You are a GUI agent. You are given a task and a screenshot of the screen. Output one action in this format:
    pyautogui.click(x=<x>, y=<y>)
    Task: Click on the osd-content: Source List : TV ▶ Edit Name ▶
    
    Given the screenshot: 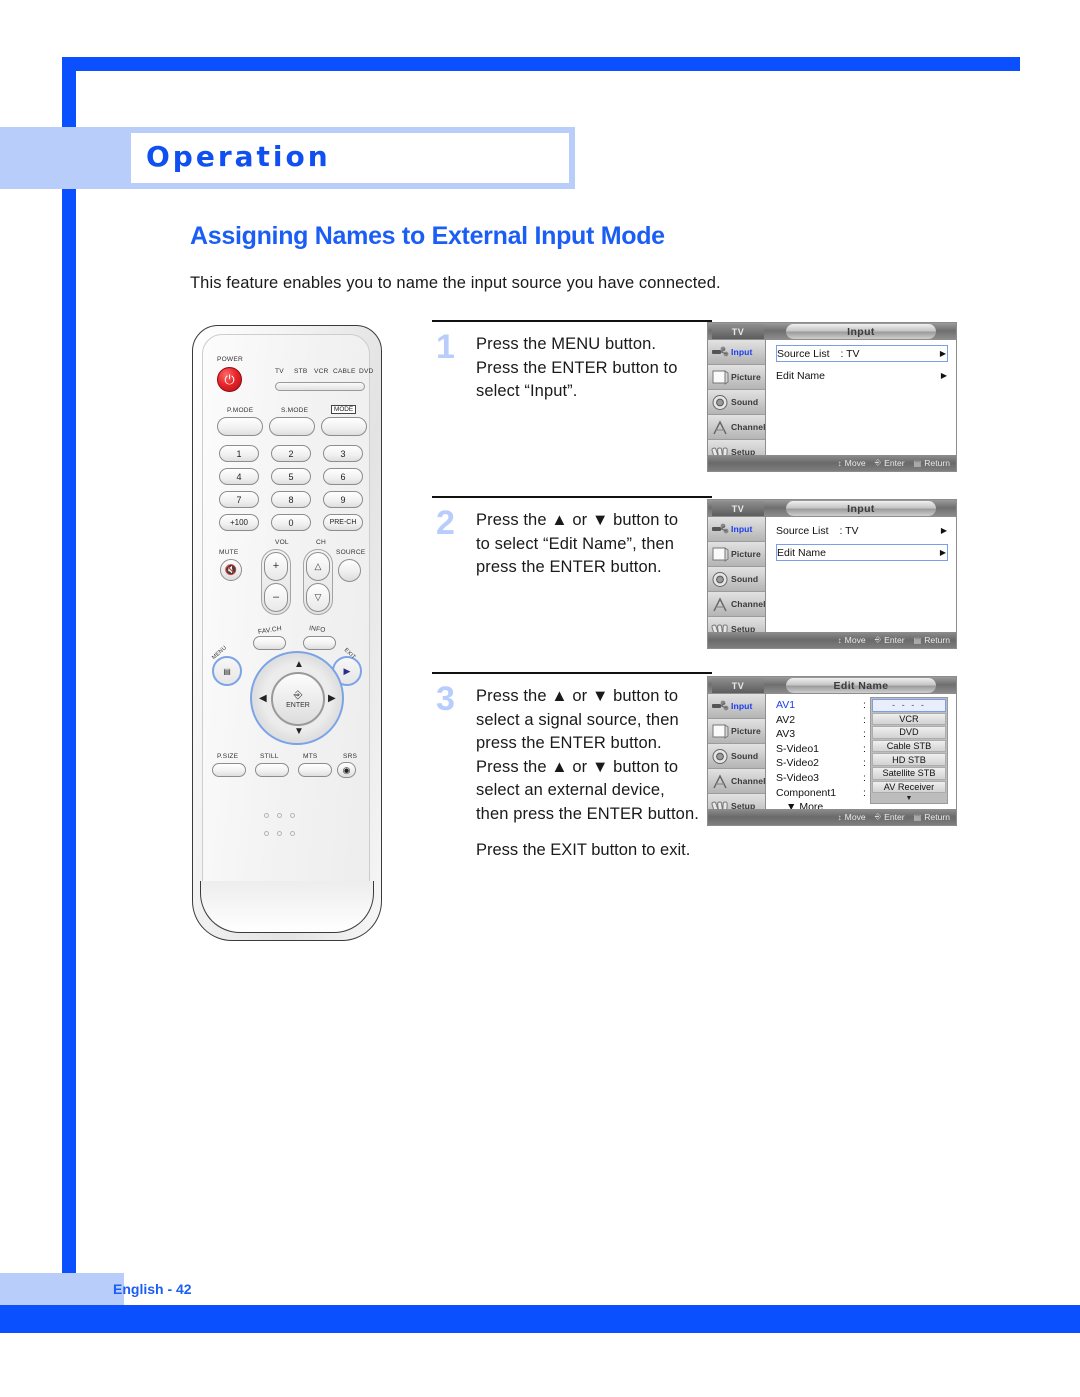 What is the action you would take?
    pyautogui.click(x=861, y=574)
    